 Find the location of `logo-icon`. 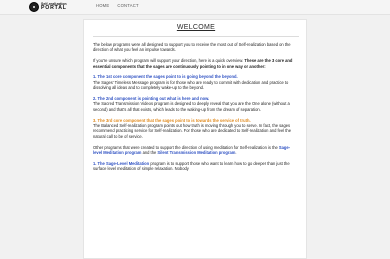

logo-icon is located at coordinates (34, 7).